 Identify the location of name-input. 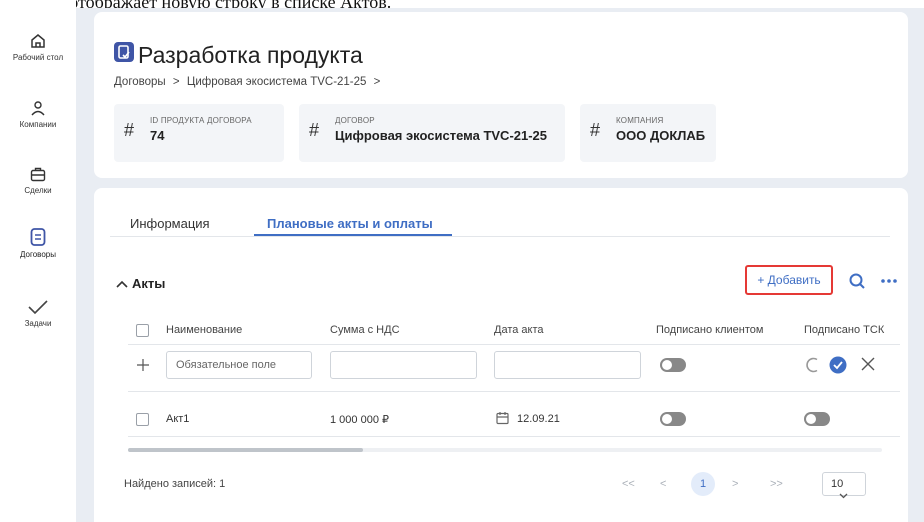
(239, 365).